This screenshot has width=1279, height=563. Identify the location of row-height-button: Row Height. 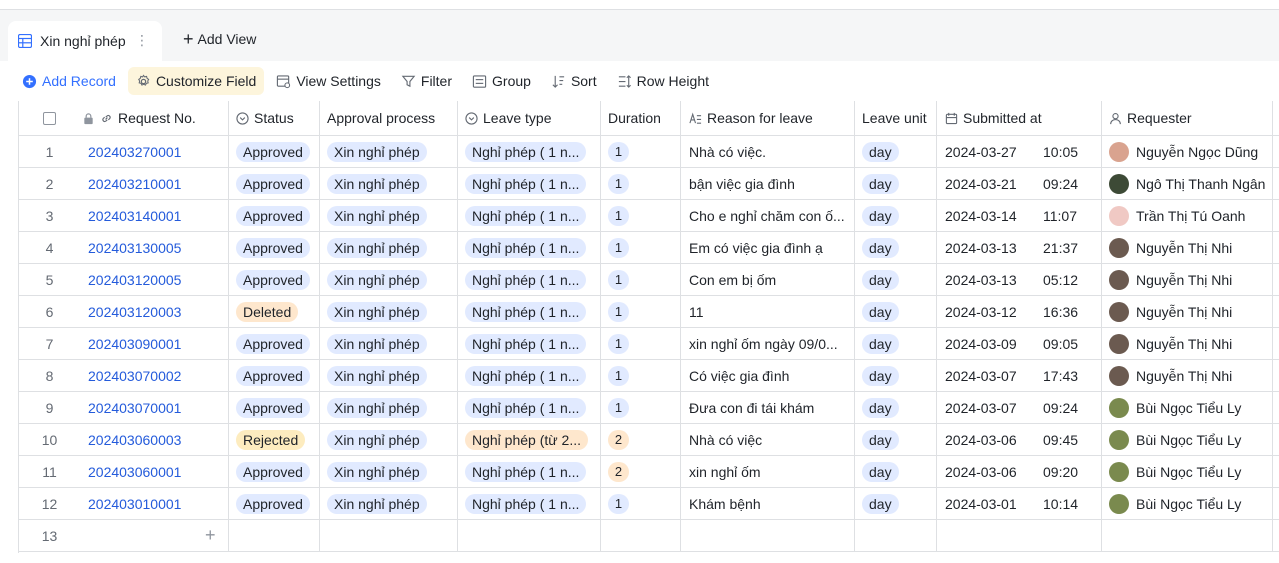
(663, 81).